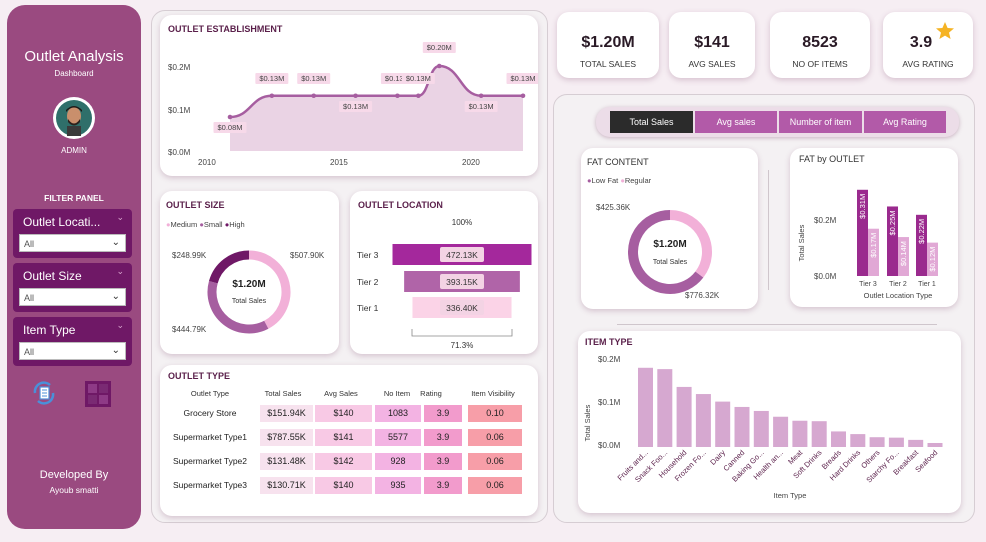 This screenshot has height=542, width=986. What do you see at coordinates (72, 351) in the screenshot?
I see `item-type-select: All ⌄` at bounding box center [72, 351].